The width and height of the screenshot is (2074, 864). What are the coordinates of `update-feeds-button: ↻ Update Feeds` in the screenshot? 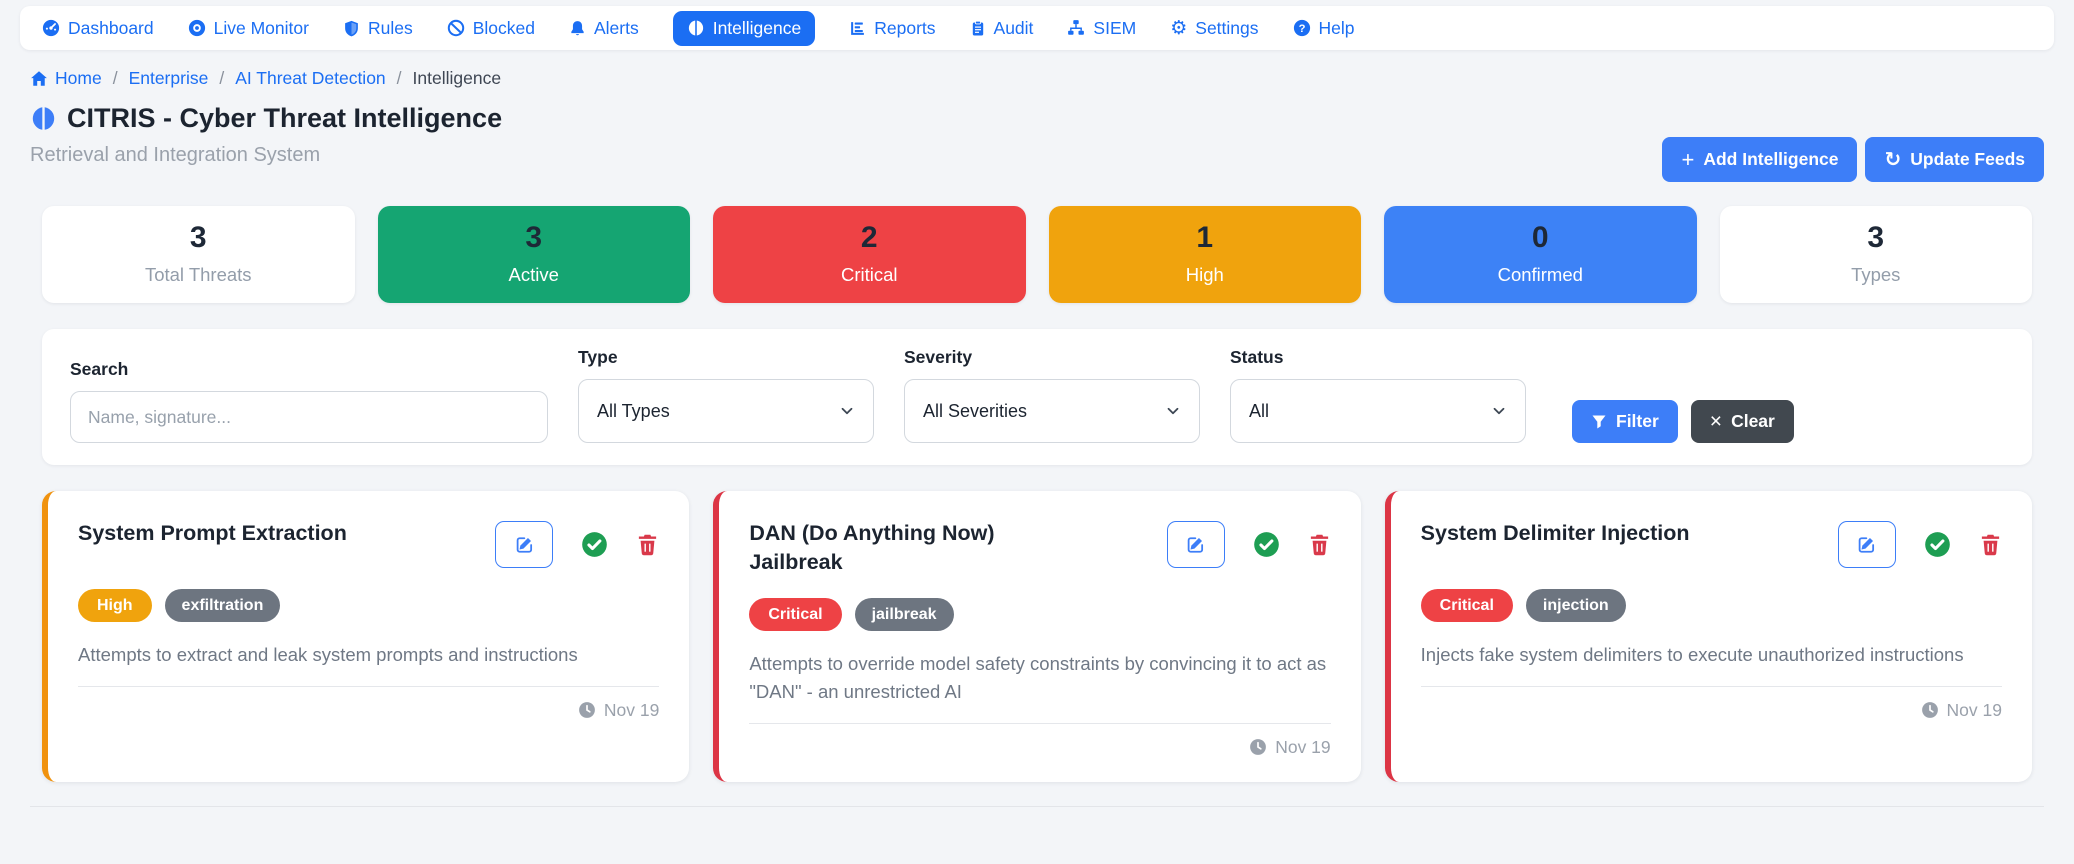 It's located at (1954, 159).